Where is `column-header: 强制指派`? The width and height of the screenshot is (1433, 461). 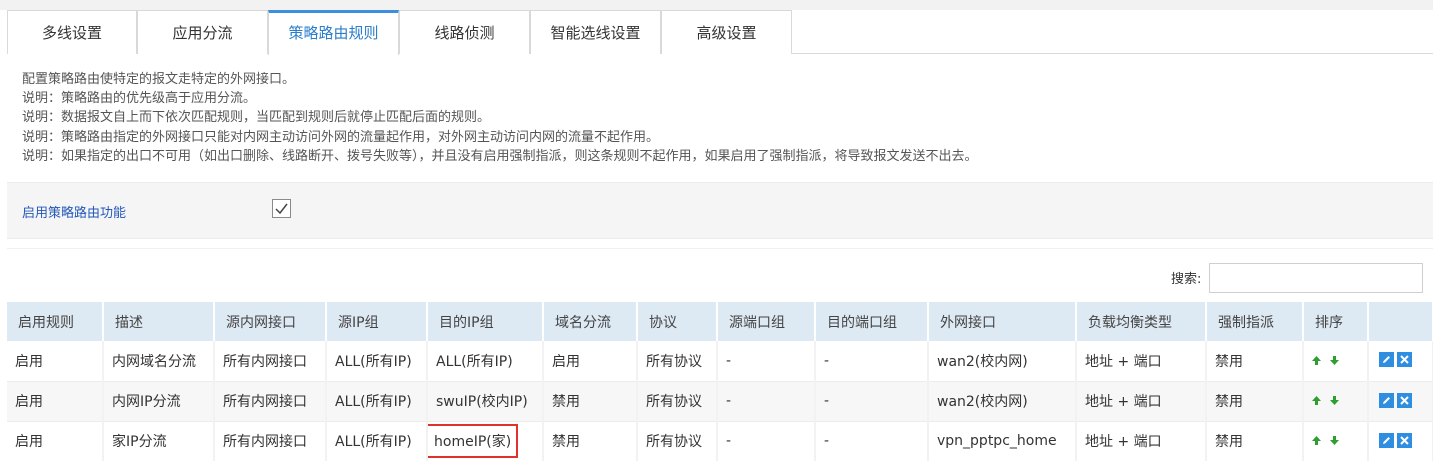
column-header: 强制指派 is located at coordinates (1255, 321).